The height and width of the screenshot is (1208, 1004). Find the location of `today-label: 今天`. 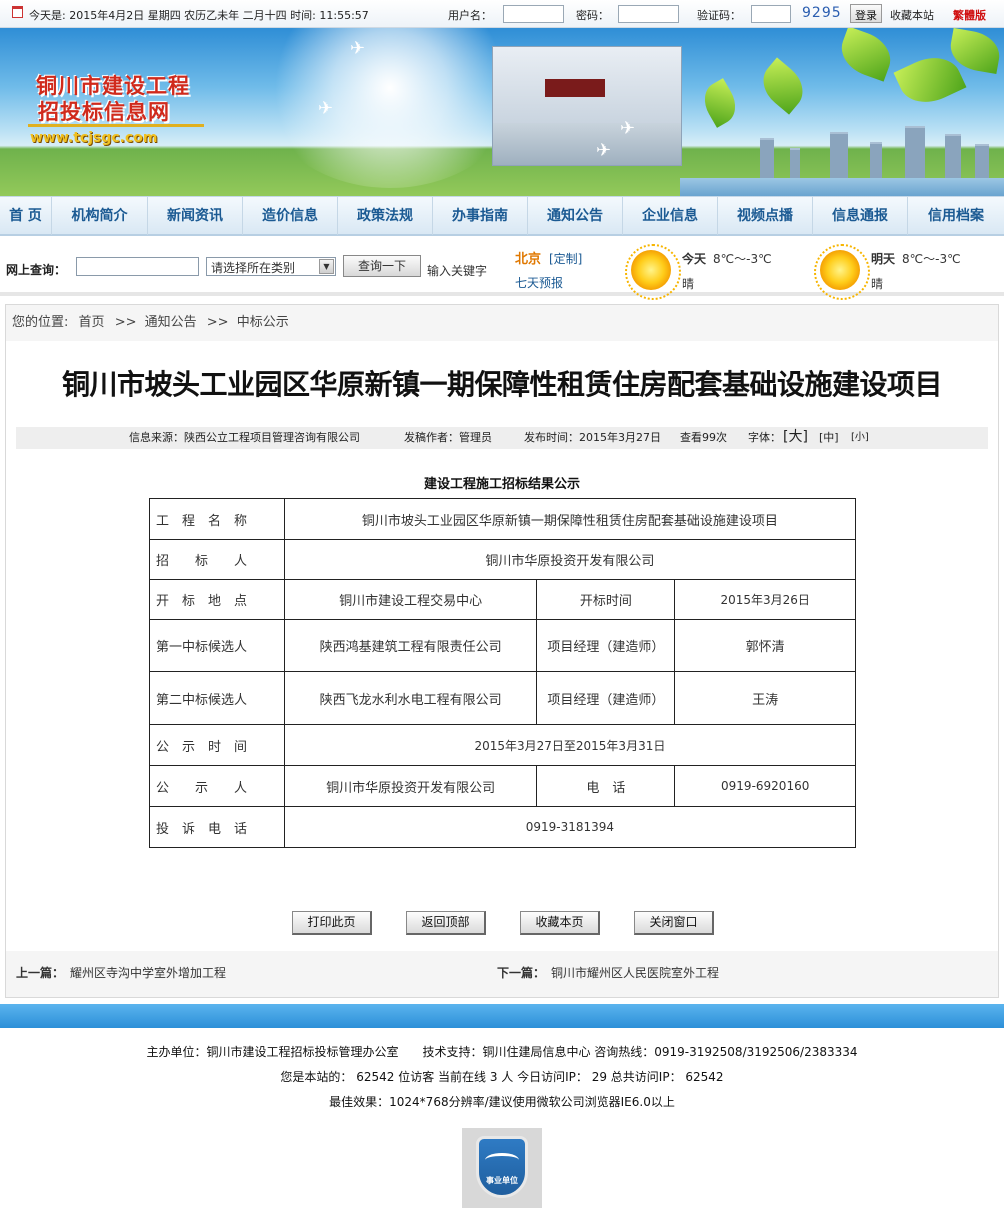

today-label: 今天 is located at coordinates (694, 259).